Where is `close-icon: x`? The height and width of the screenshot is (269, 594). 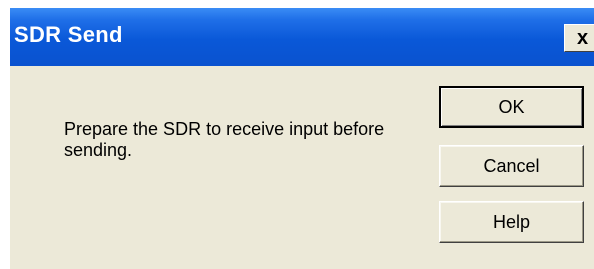
close-icon: x is located at coordinates (583, 38).